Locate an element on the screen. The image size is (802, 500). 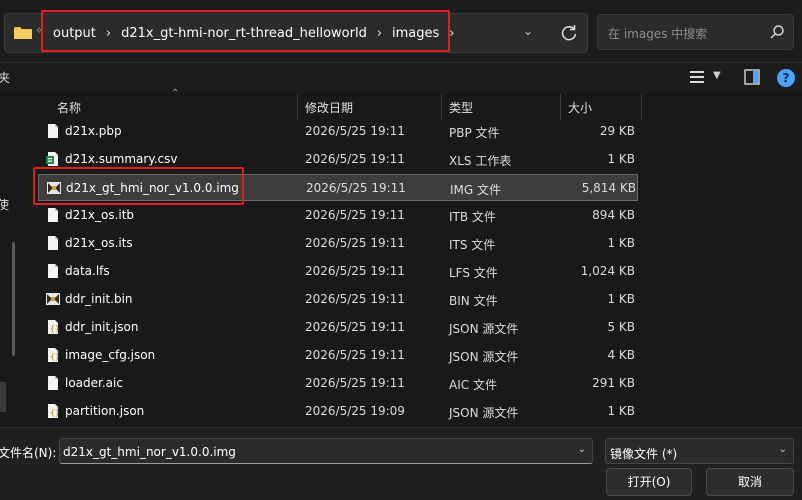
file-name: ddr_init.json is located at coordinates (102, 327).